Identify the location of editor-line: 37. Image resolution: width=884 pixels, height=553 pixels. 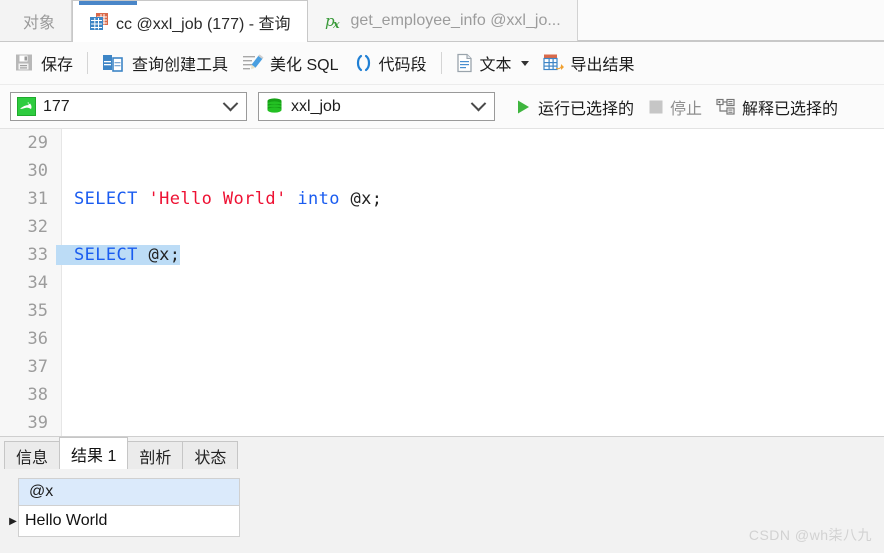
(442, 367).